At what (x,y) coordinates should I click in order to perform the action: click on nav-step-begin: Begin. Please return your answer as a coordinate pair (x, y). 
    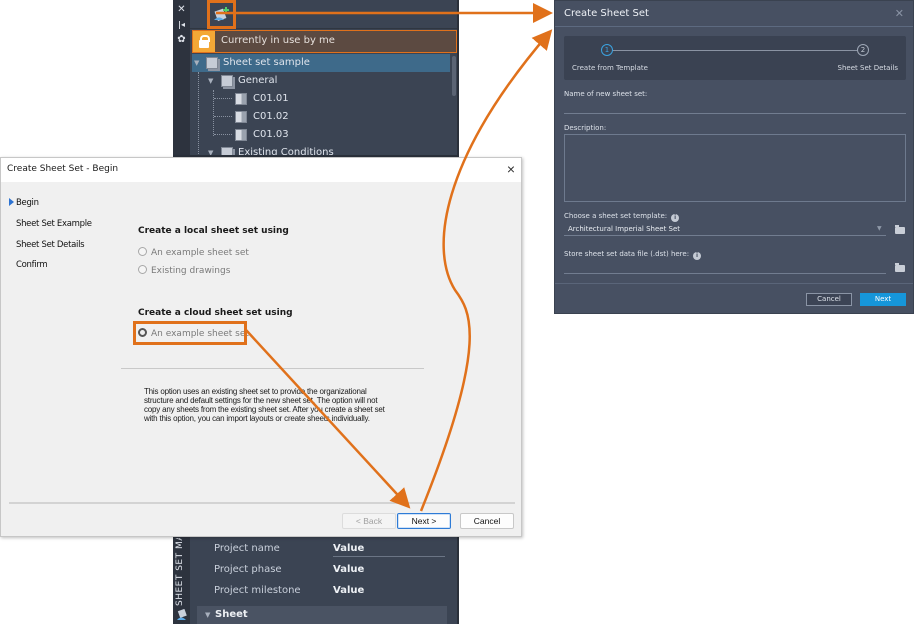
    Looking at the image, I should click on (27, 203).